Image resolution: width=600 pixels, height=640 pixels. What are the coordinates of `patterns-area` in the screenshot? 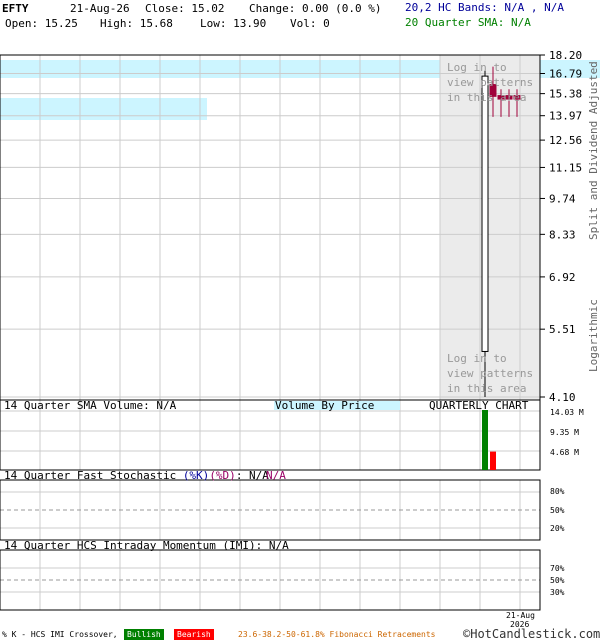 It's located at (490, 227).